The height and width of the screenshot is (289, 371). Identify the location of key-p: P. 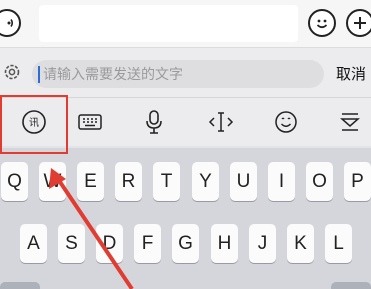
(357, 181).